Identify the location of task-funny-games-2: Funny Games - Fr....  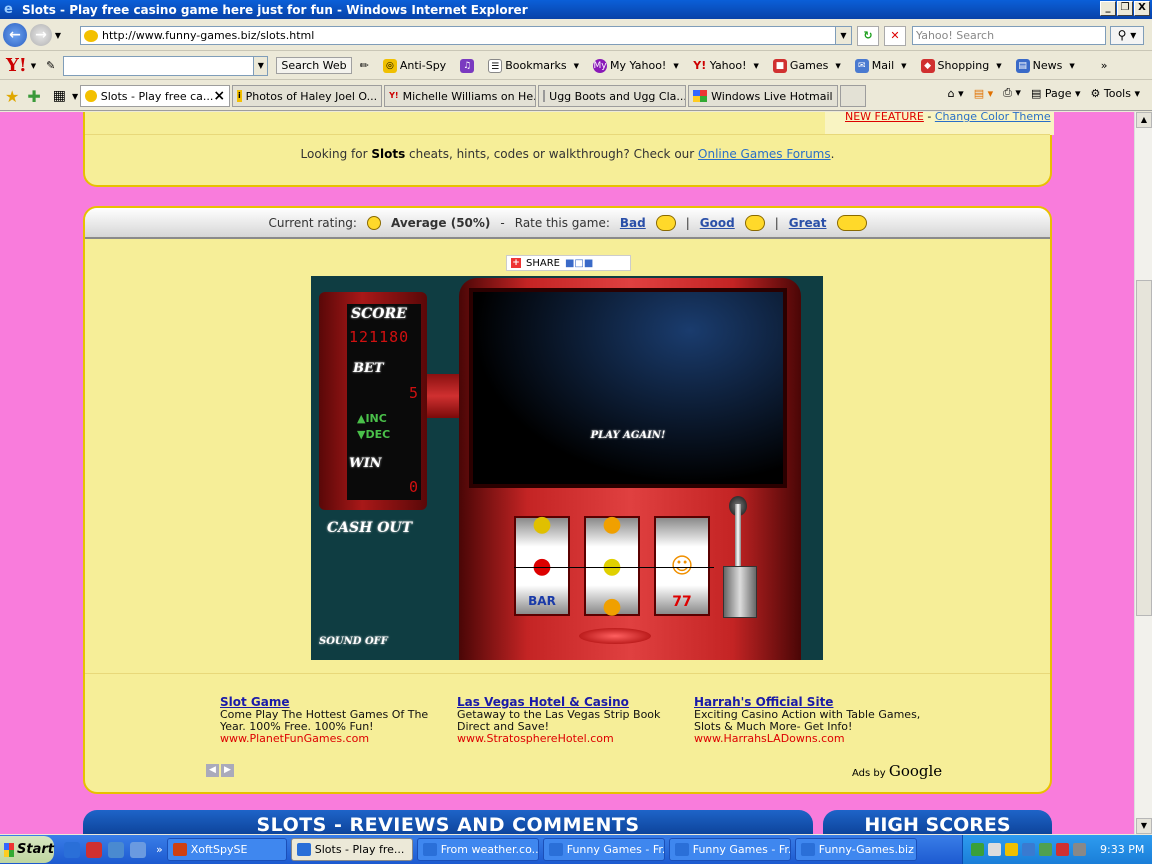
(729, 849).